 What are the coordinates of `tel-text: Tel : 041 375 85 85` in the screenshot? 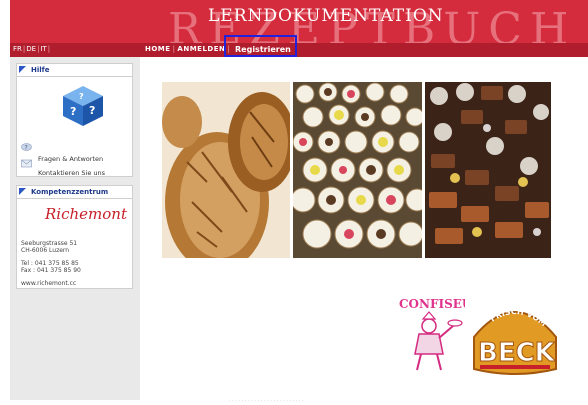 It's located at (50, 263).